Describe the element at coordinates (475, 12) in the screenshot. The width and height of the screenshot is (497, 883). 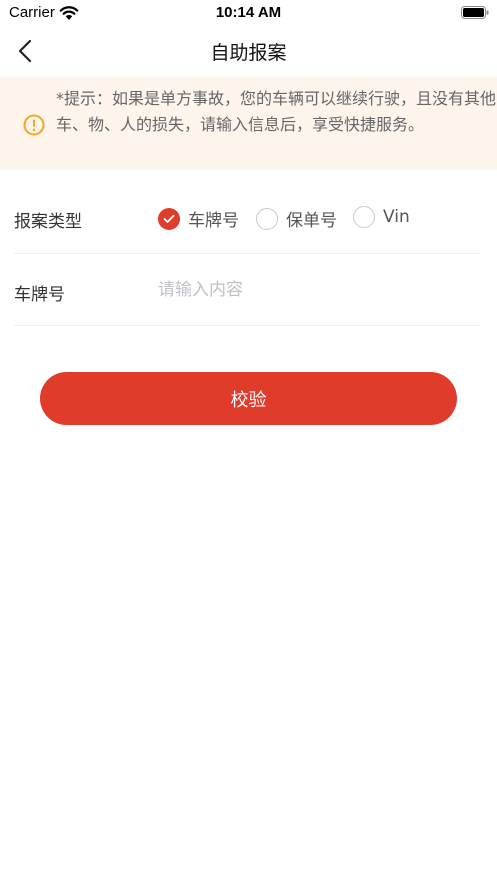
I see `battery-icon` at that location.